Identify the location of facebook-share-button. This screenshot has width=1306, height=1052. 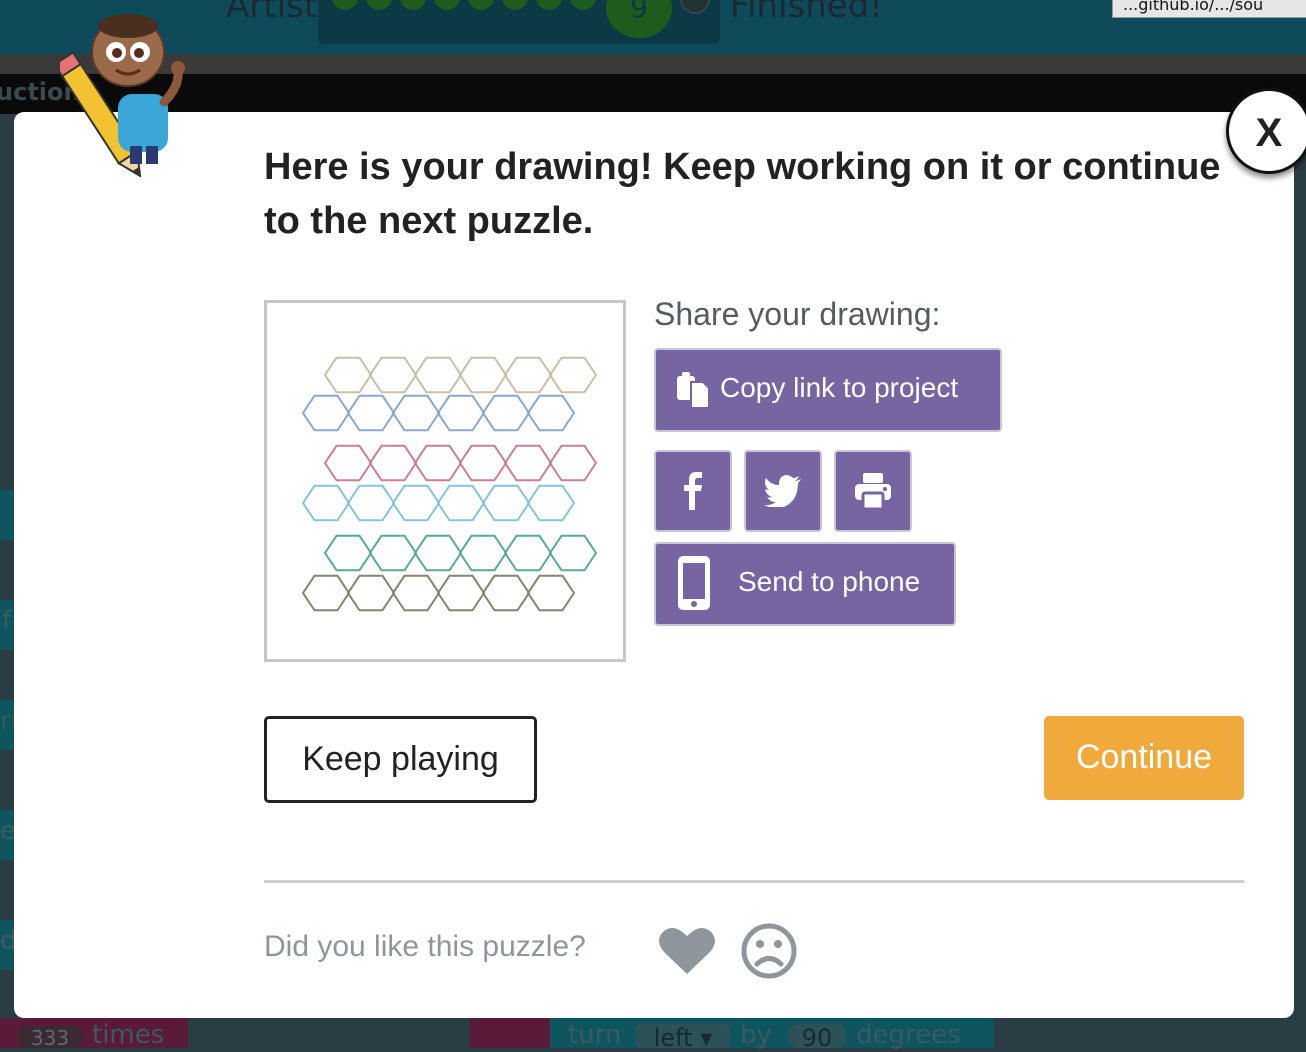
(693, 491).